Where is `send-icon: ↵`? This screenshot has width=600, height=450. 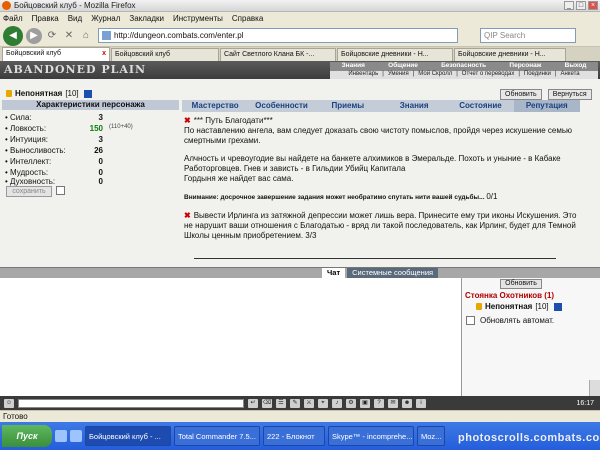 send-icon: ↵ is located at coordinates (253, 403).